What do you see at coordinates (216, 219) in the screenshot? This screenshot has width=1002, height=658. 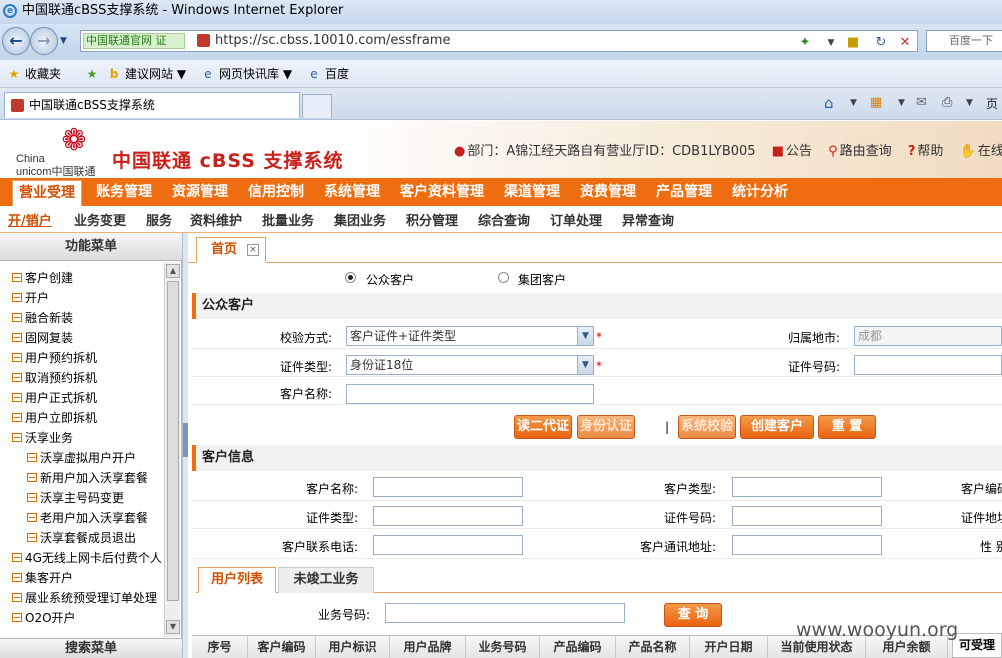 I see `sub-menu-item: 资料维护` at bounding box center [216, 219].